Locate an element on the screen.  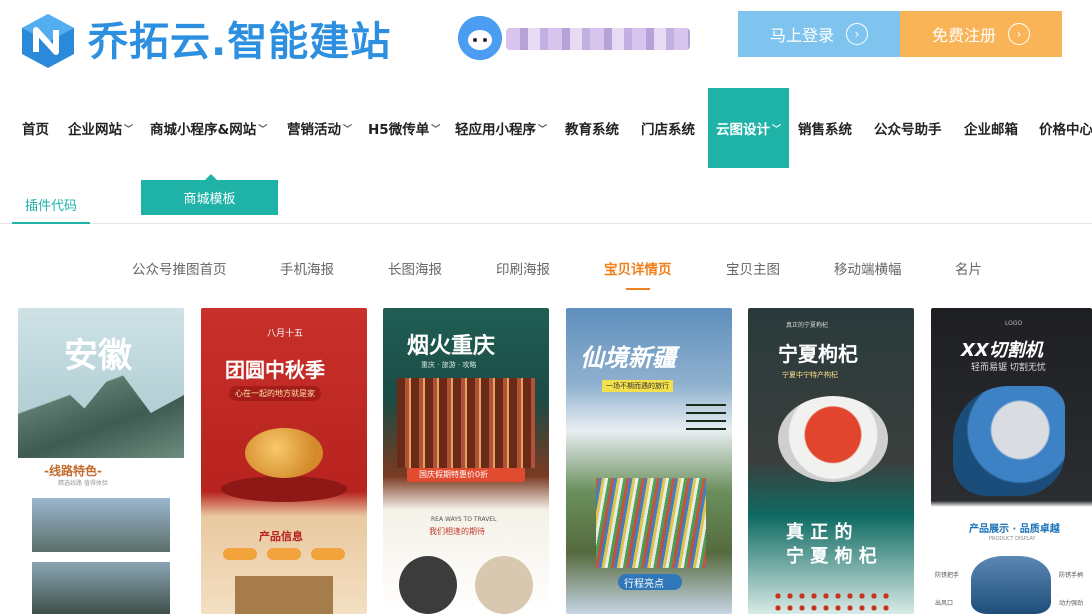
card-tag: 一场不期而遇的旅行 is located at coordinates (637, 386).